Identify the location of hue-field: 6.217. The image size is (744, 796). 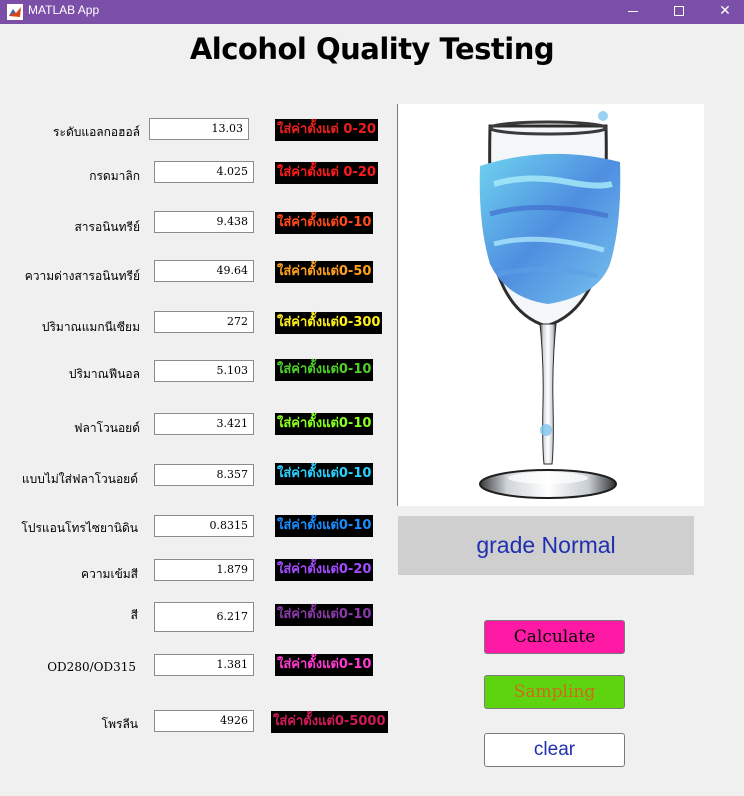
(204, 617).